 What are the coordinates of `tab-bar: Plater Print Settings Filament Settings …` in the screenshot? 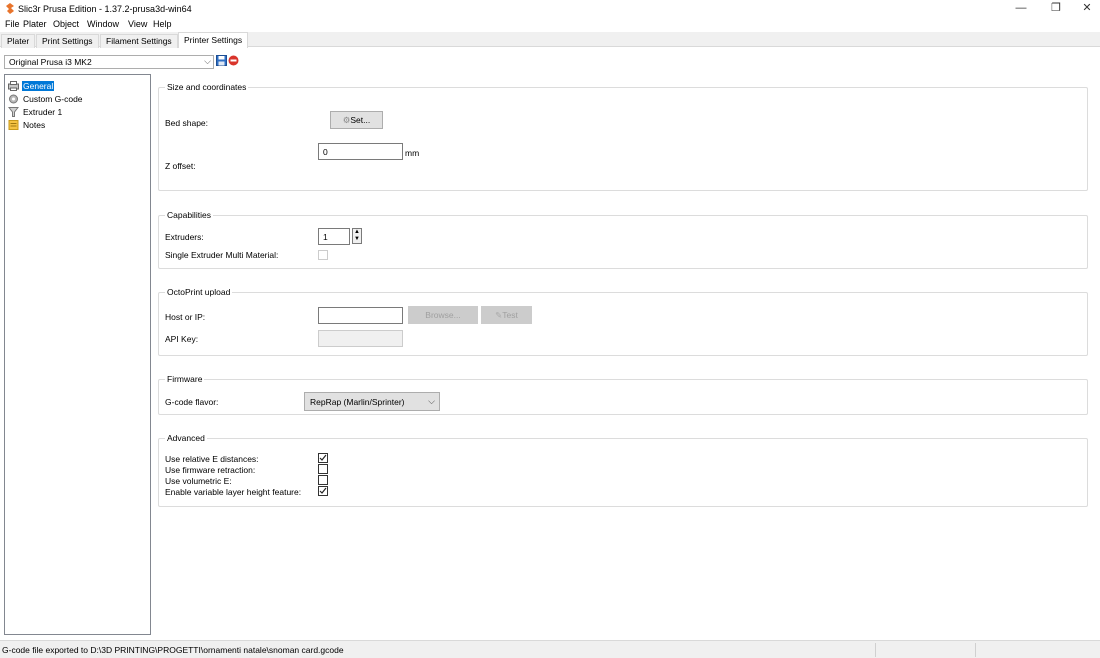 It's located at (550, 40).